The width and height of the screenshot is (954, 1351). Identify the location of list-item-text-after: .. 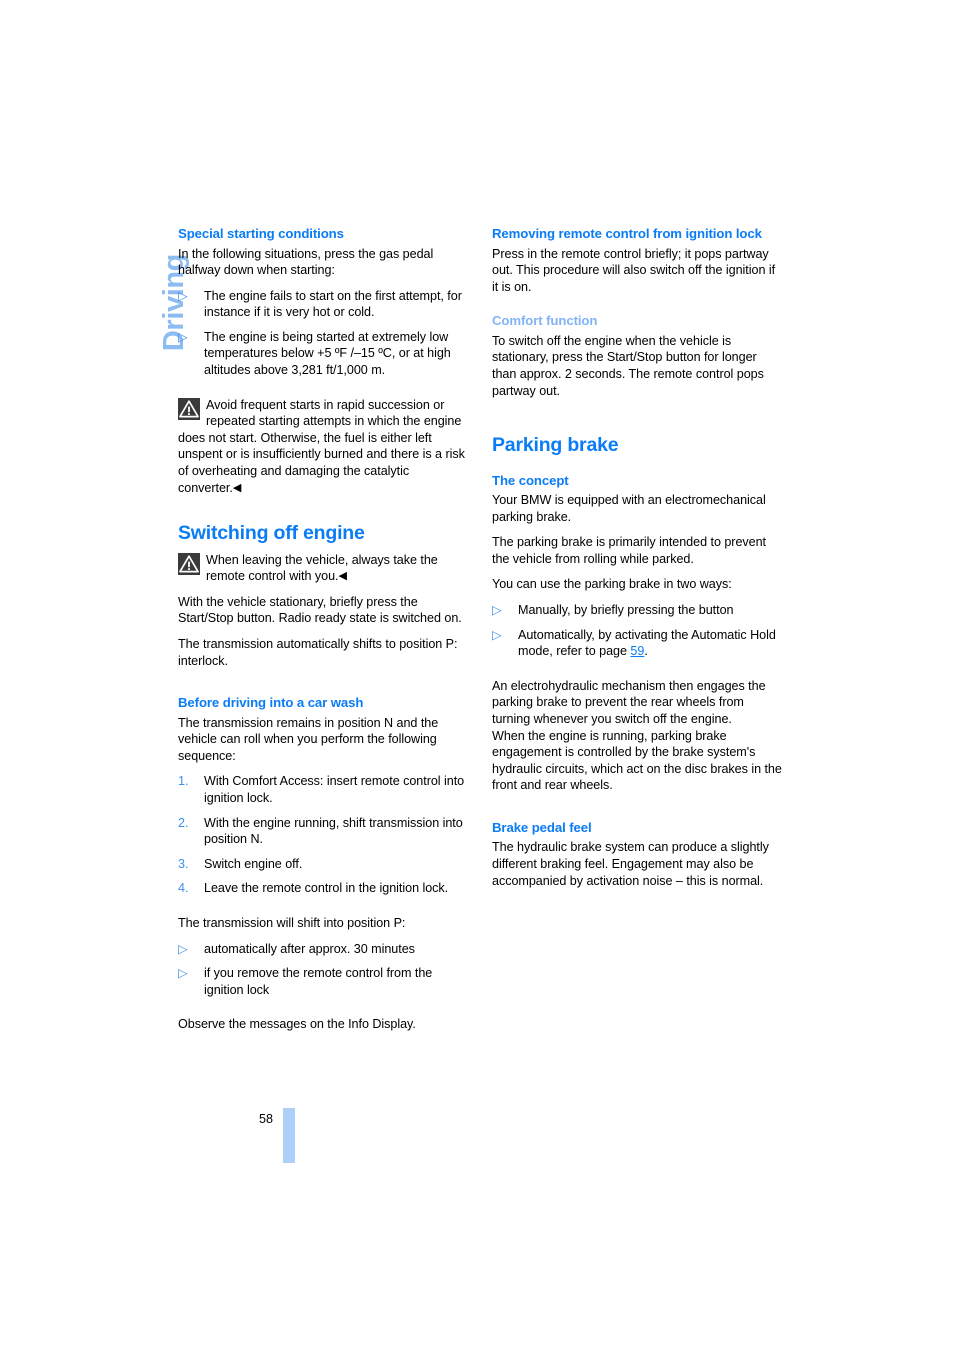
(646, 651).